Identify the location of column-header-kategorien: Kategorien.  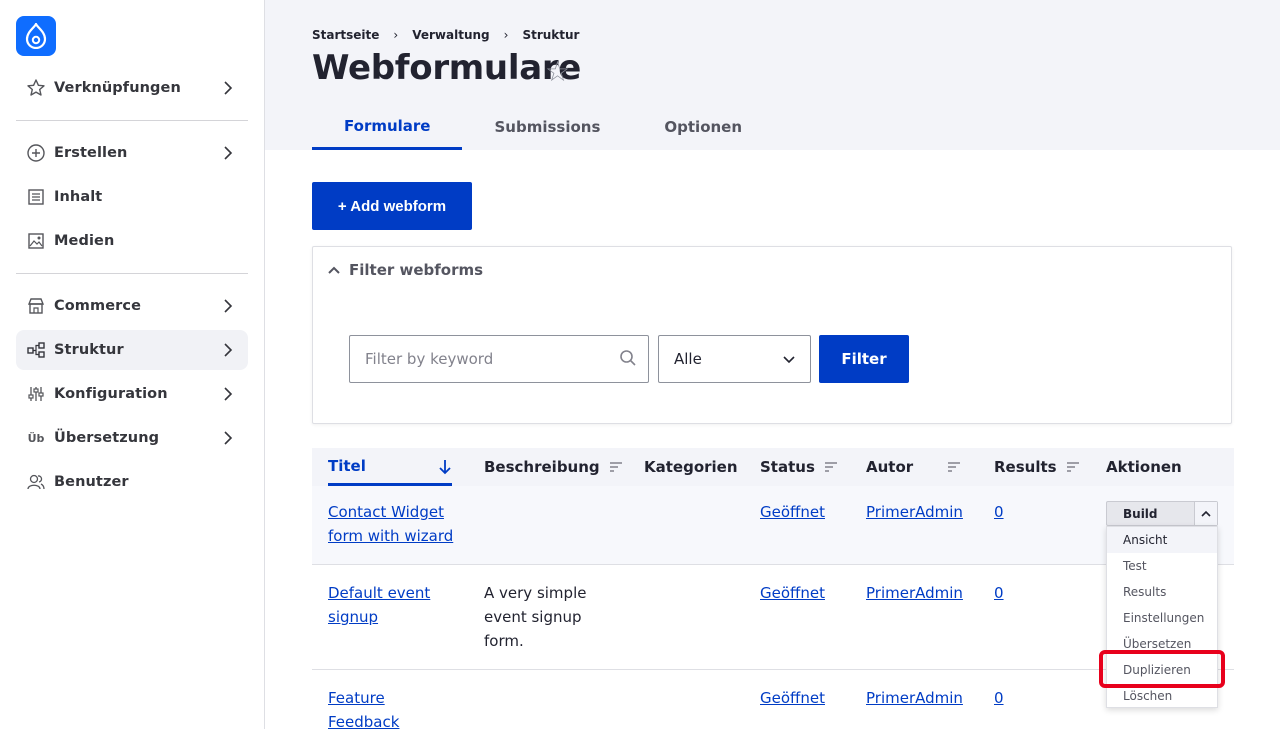
(691, 467).